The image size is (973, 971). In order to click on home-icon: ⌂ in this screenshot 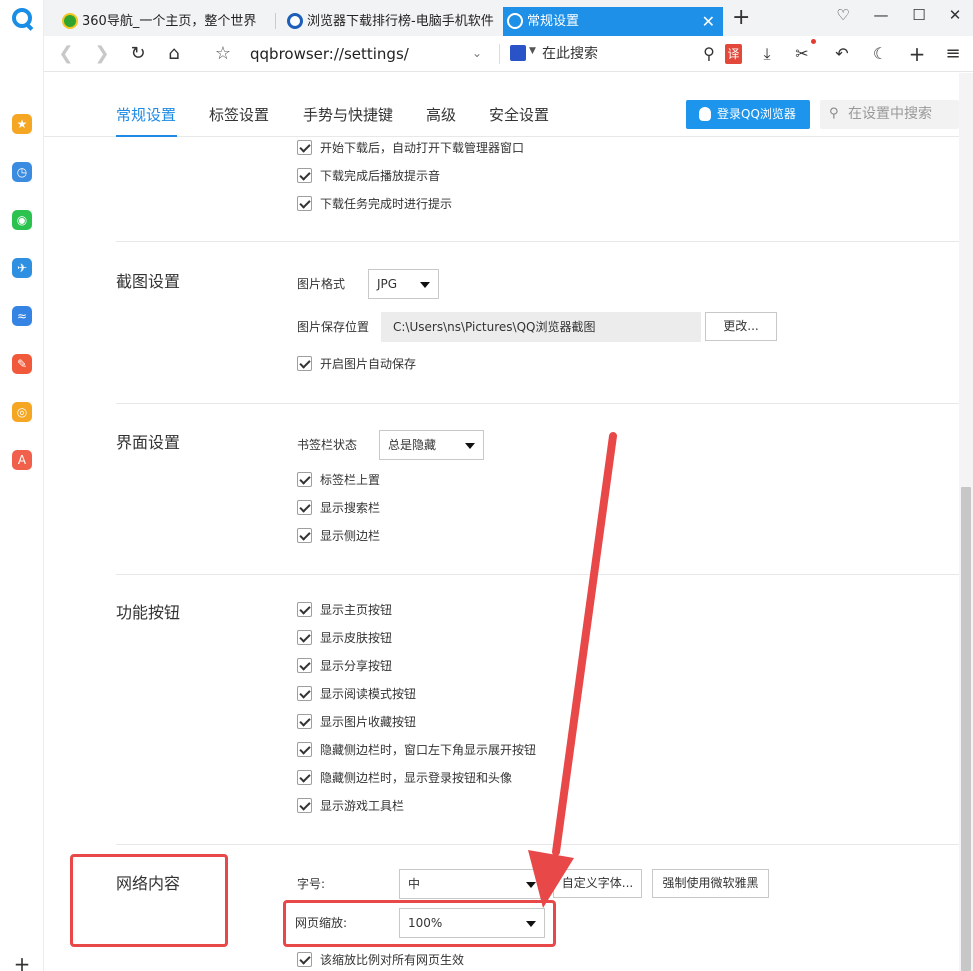, I will do `click(174, 54)`.